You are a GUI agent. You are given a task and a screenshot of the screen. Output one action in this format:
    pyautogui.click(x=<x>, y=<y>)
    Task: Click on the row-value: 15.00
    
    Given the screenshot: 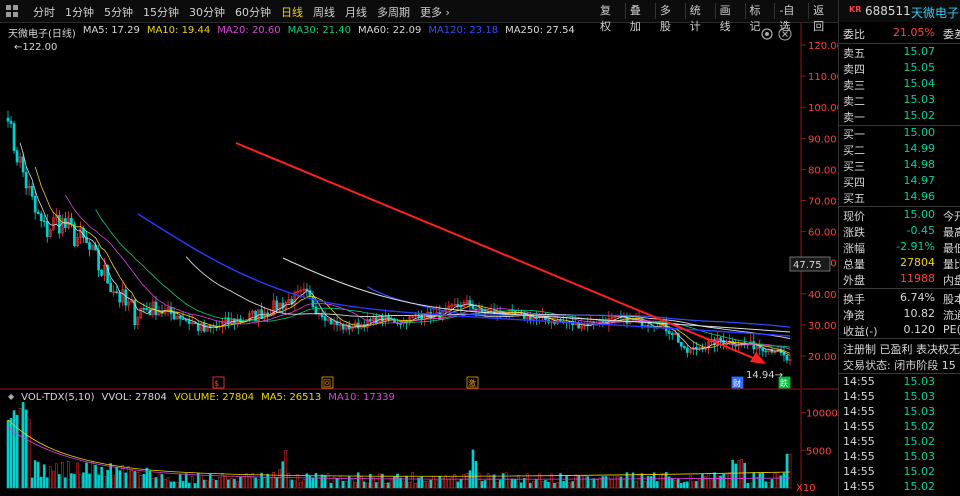 What is the action you would take?
    pyautogui.click(x=919, y=132)
    